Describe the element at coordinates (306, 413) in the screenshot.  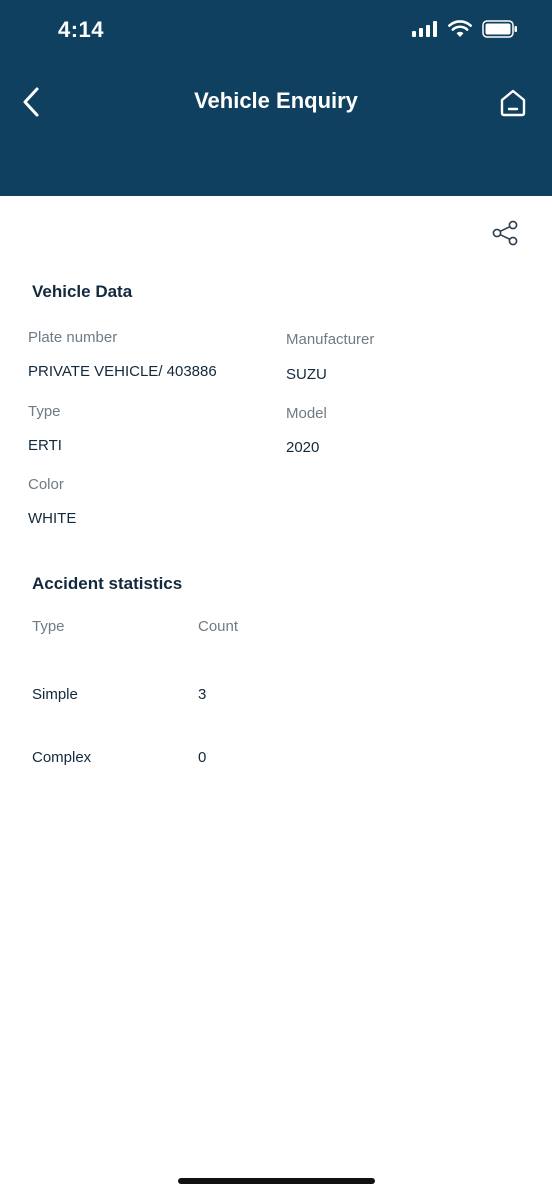
I see `model-label: Model` at that location.